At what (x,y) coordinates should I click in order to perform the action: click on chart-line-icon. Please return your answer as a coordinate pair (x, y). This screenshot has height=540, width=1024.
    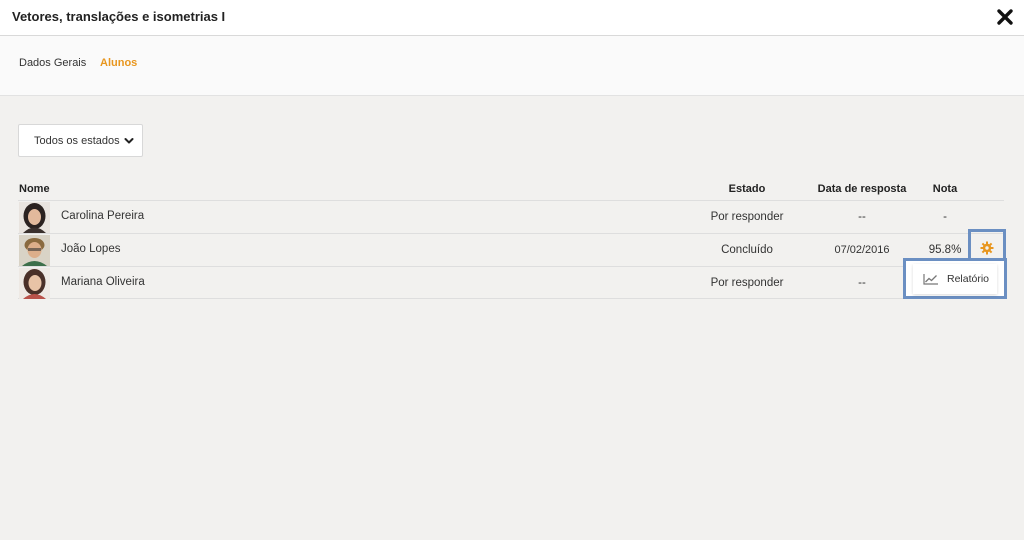
    Looking at the image, I should click on (930, 279).